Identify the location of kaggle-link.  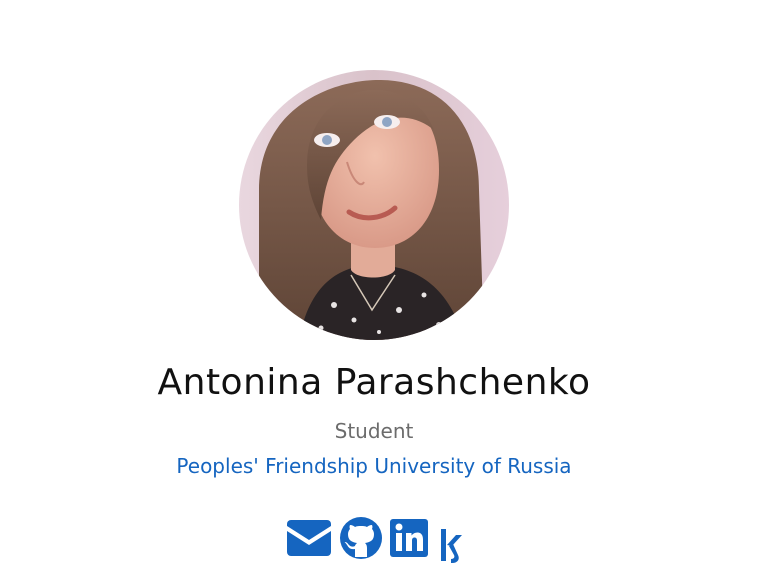
(451, 547).